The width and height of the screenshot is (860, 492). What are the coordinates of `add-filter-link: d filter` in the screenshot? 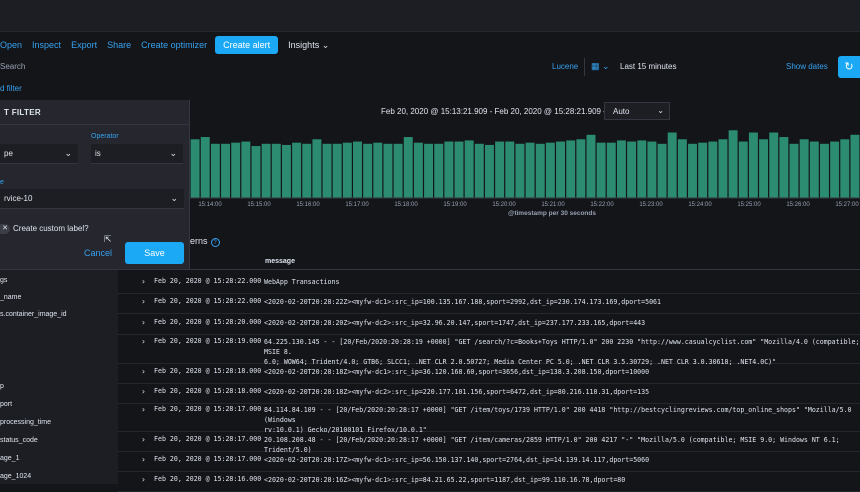 It's located at (11, 88).